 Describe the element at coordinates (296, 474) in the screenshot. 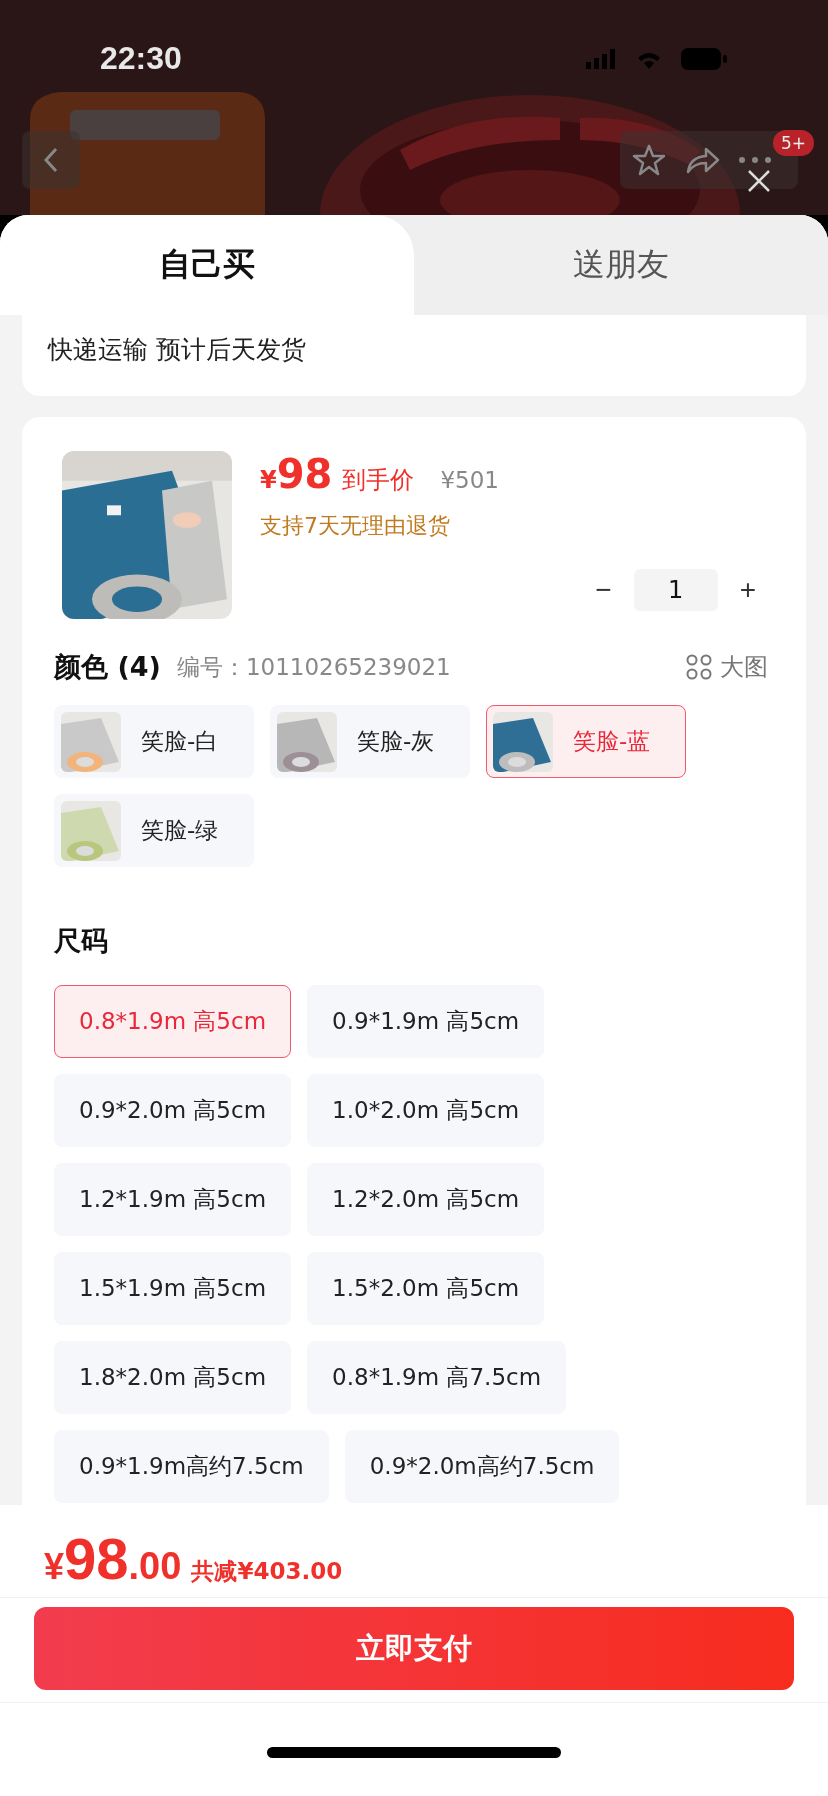

I see `price: ¥98` at that location.